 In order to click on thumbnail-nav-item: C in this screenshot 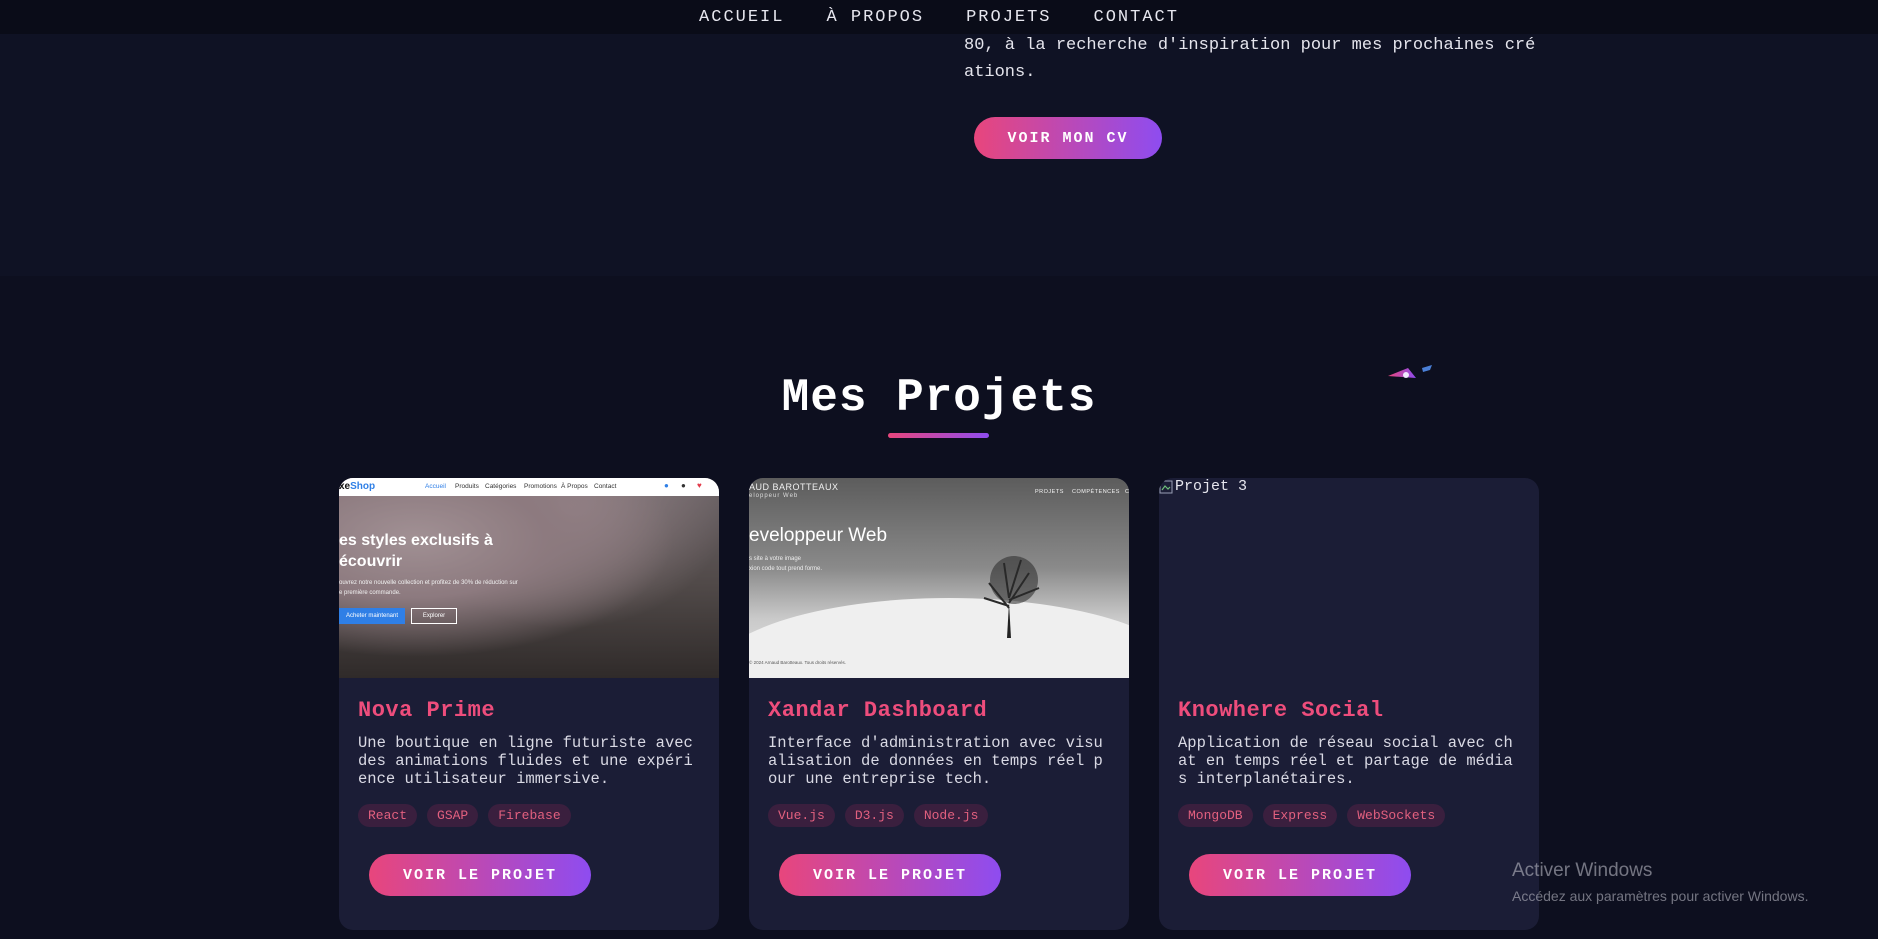, I will do `click(1127, 492)`.